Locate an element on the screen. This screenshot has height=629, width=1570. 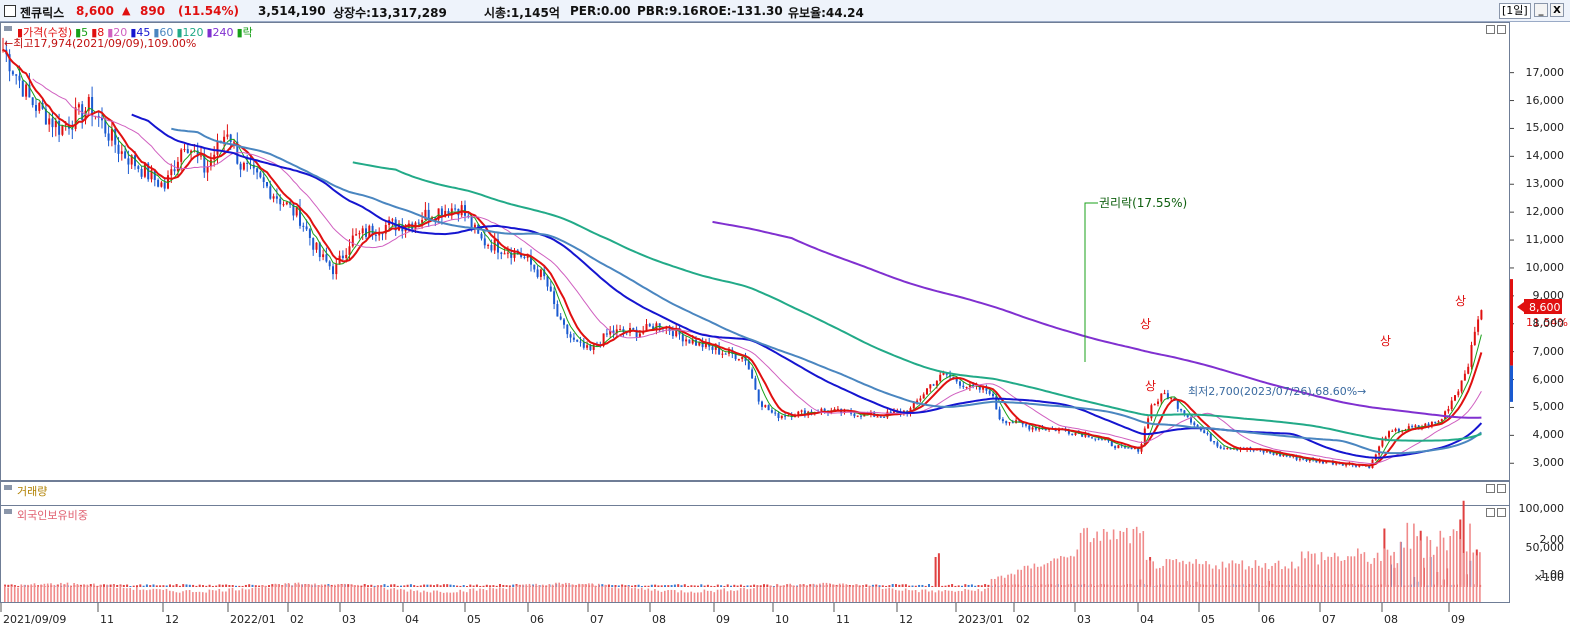
x-tick-label: 03 is located at coordinates (349, 619).